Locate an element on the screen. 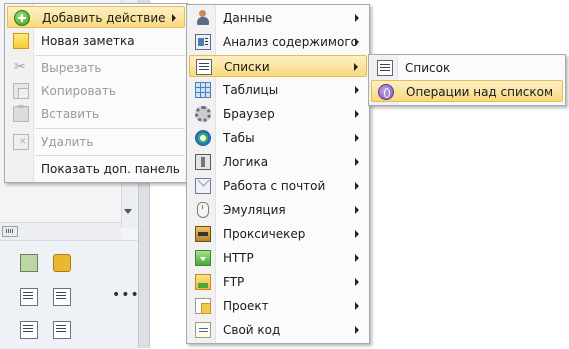  menu-item-label: FTP is located at coordinates (234, 282).